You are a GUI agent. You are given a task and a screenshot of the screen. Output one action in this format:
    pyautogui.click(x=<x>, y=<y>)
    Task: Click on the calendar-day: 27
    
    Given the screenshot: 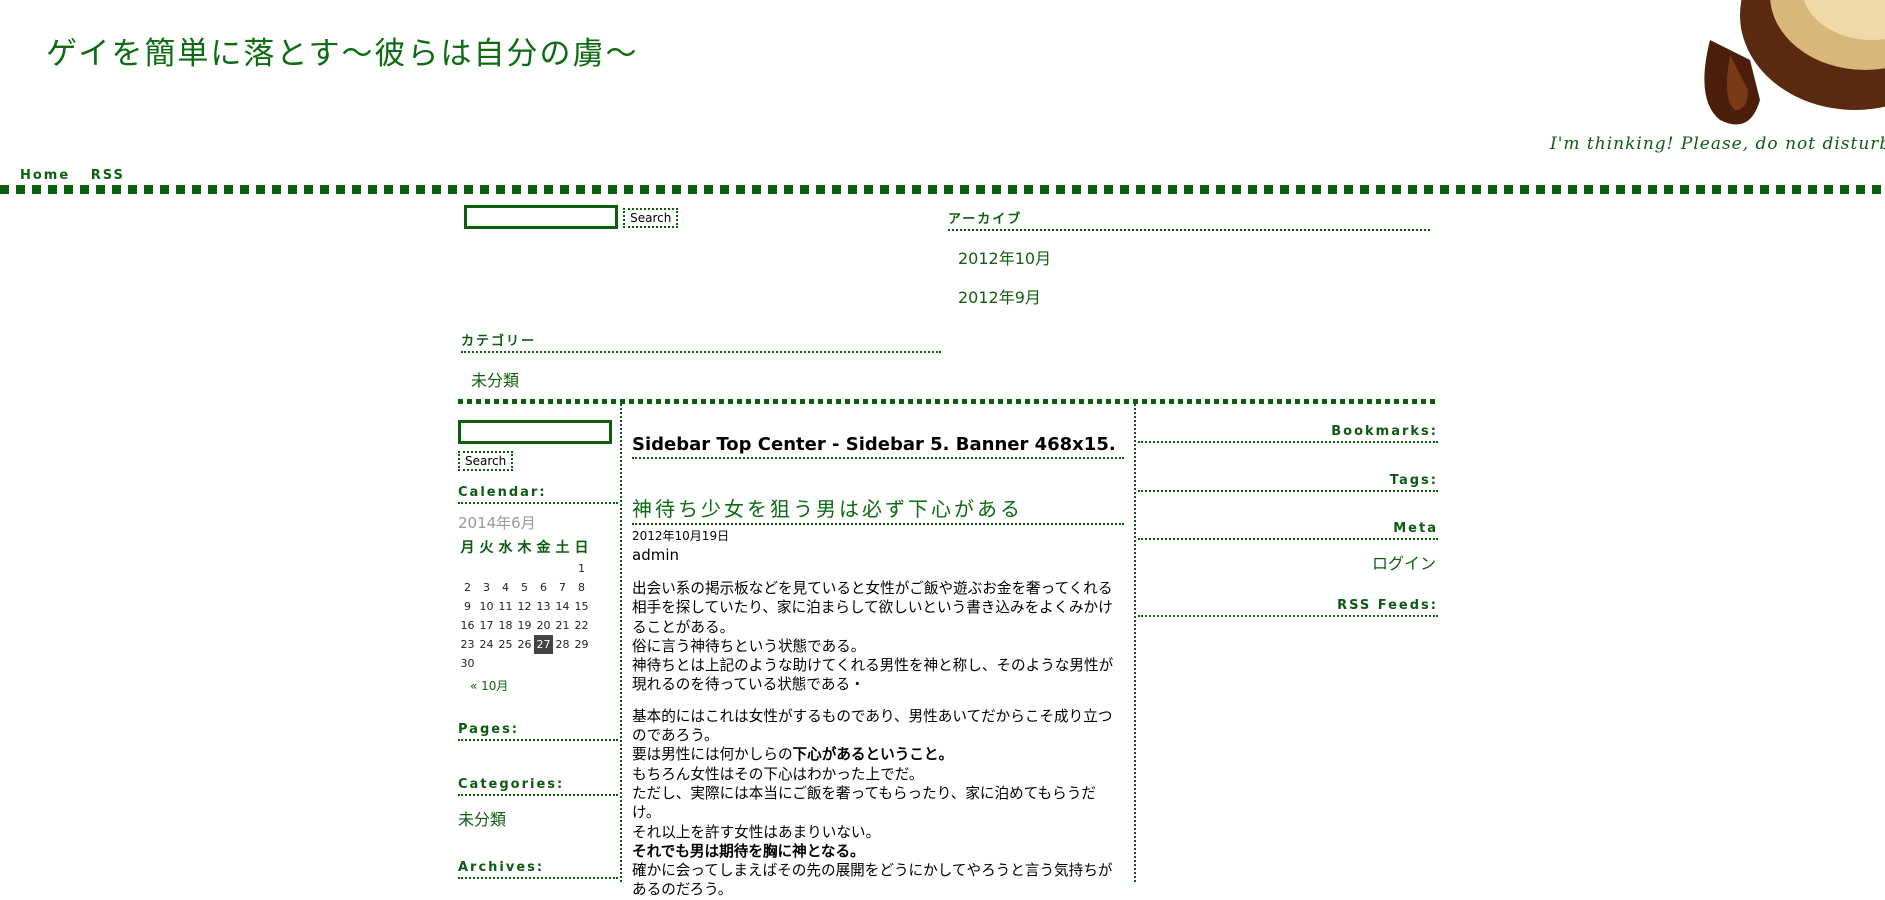 What is the action you would take?
    pyautogui.click(x=543, y=644)
    